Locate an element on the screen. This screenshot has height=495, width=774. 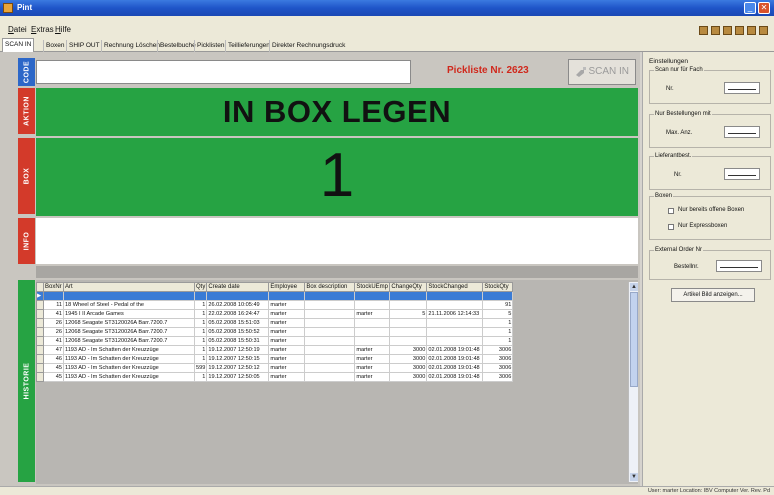
col-employee: Employee is located at coordinates (287, 287).